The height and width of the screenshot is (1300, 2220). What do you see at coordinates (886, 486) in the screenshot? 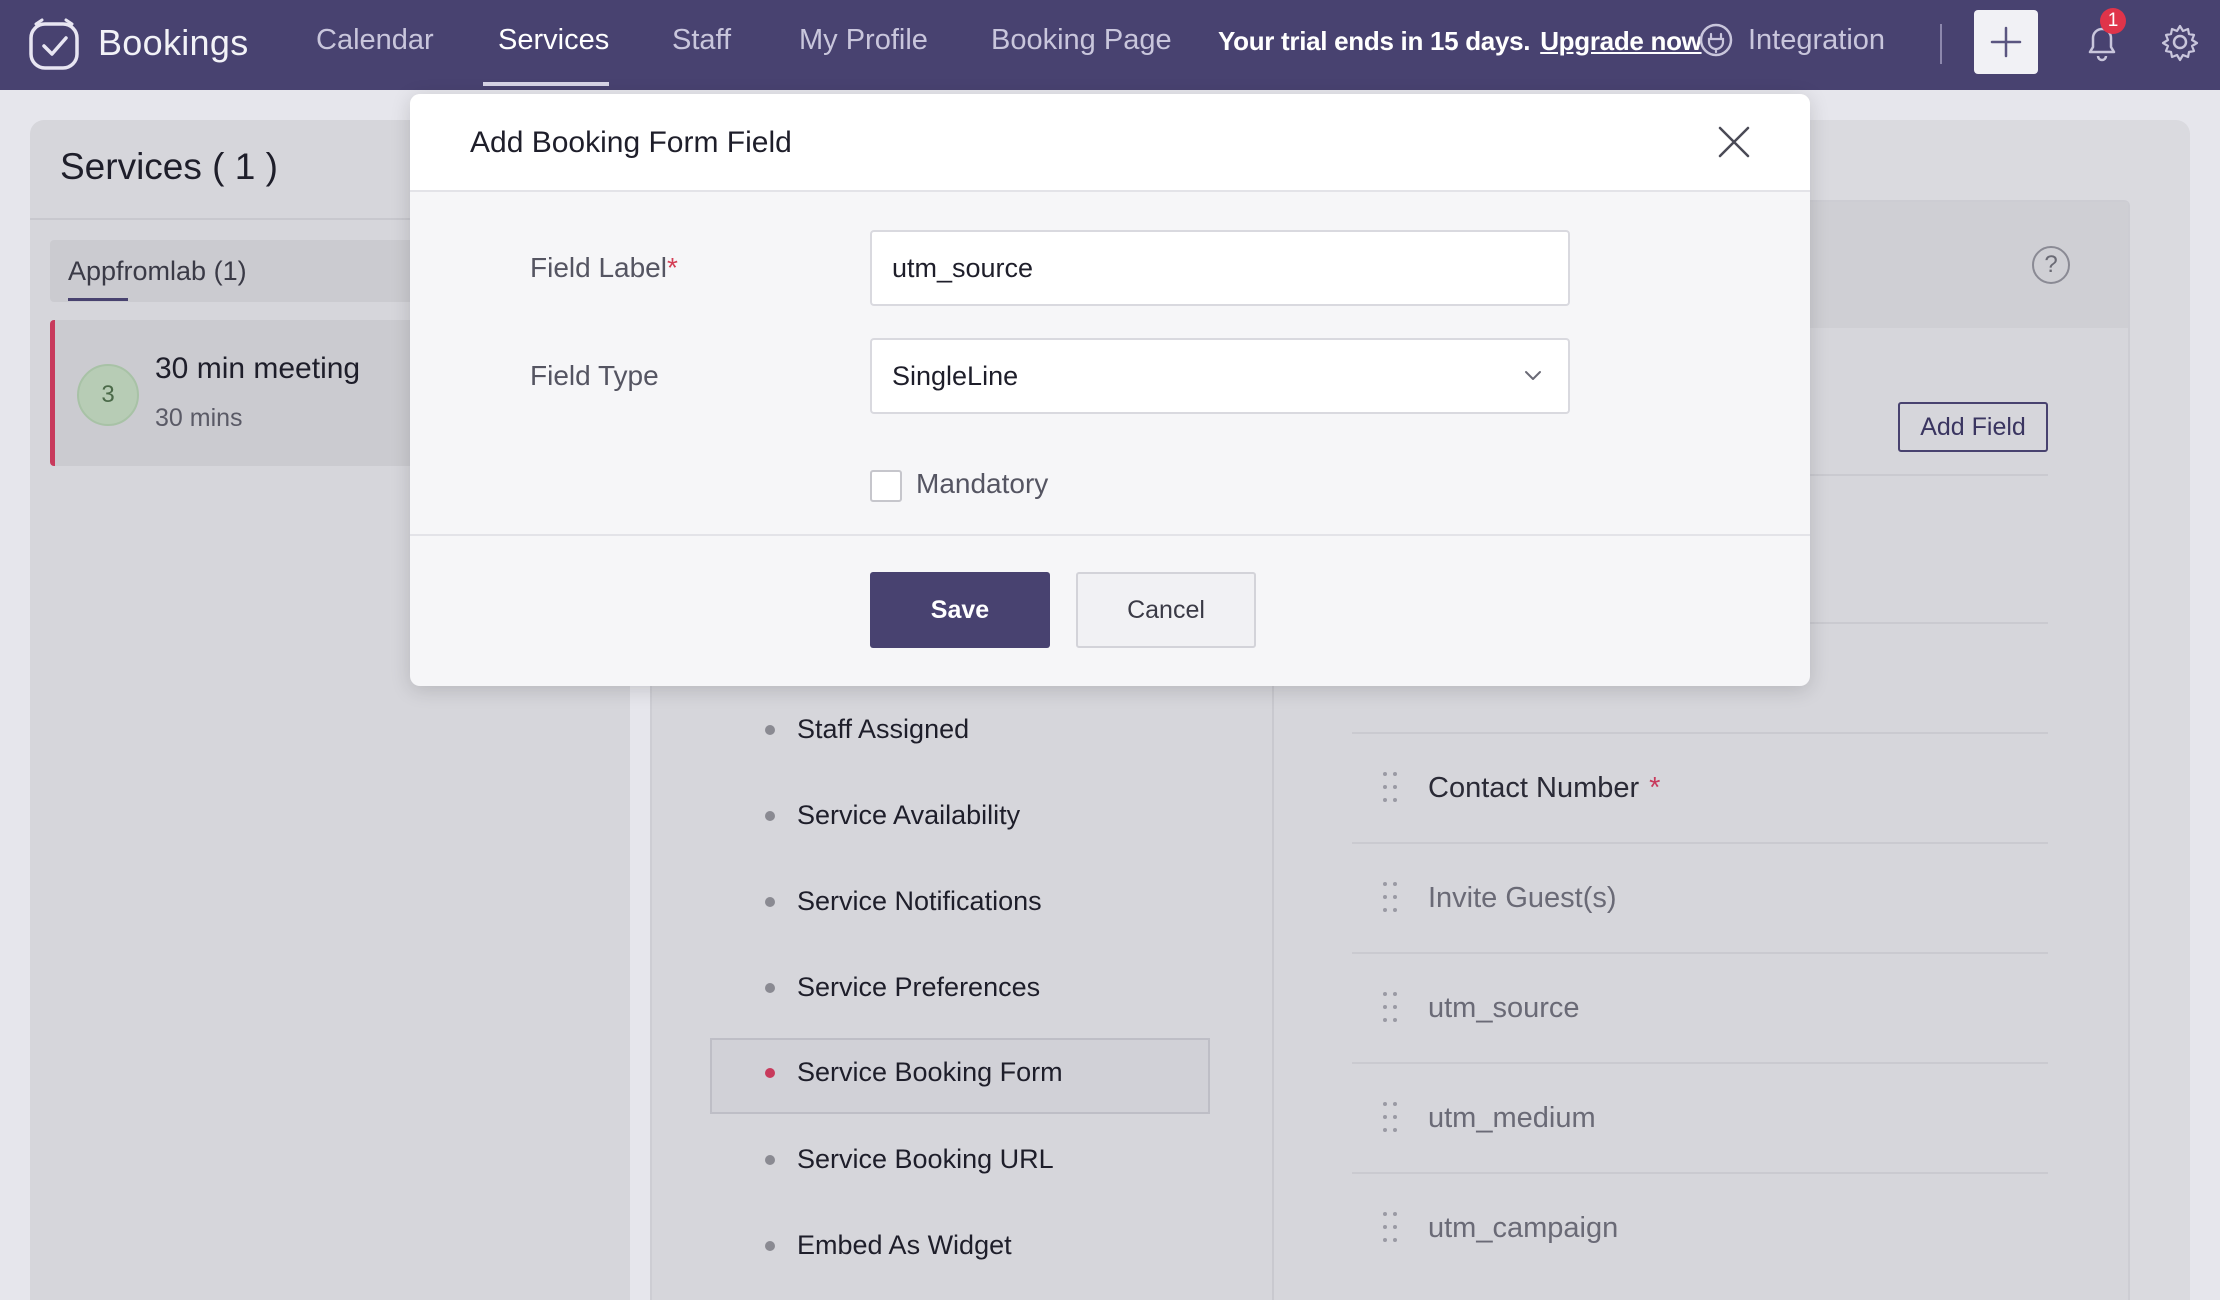
I see `mandatory-checkbox` at bounding box center [886, 486].